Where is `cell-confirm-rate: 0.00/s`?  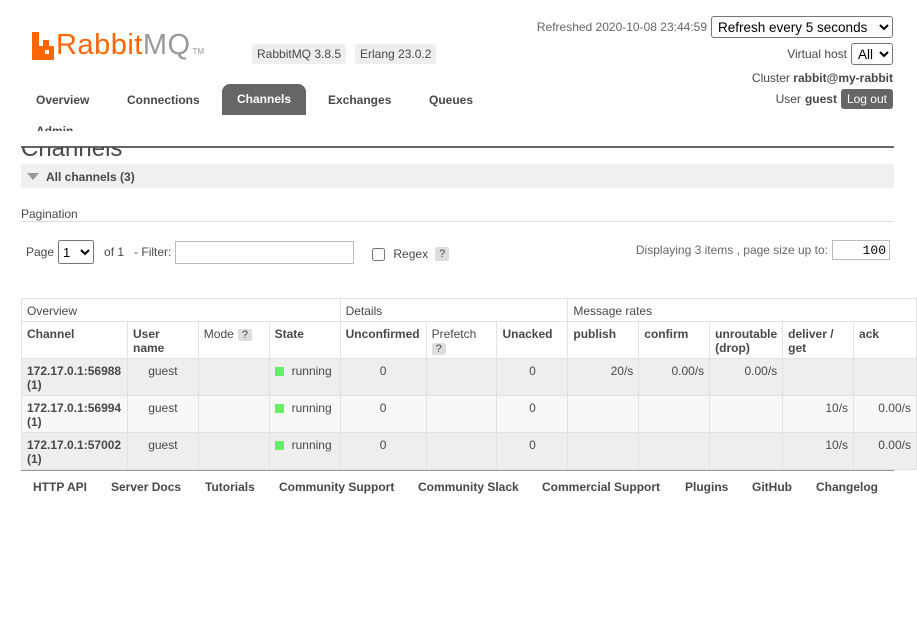 cell-confirm-rate: 0.00/s is located at coordinates (674, 377).